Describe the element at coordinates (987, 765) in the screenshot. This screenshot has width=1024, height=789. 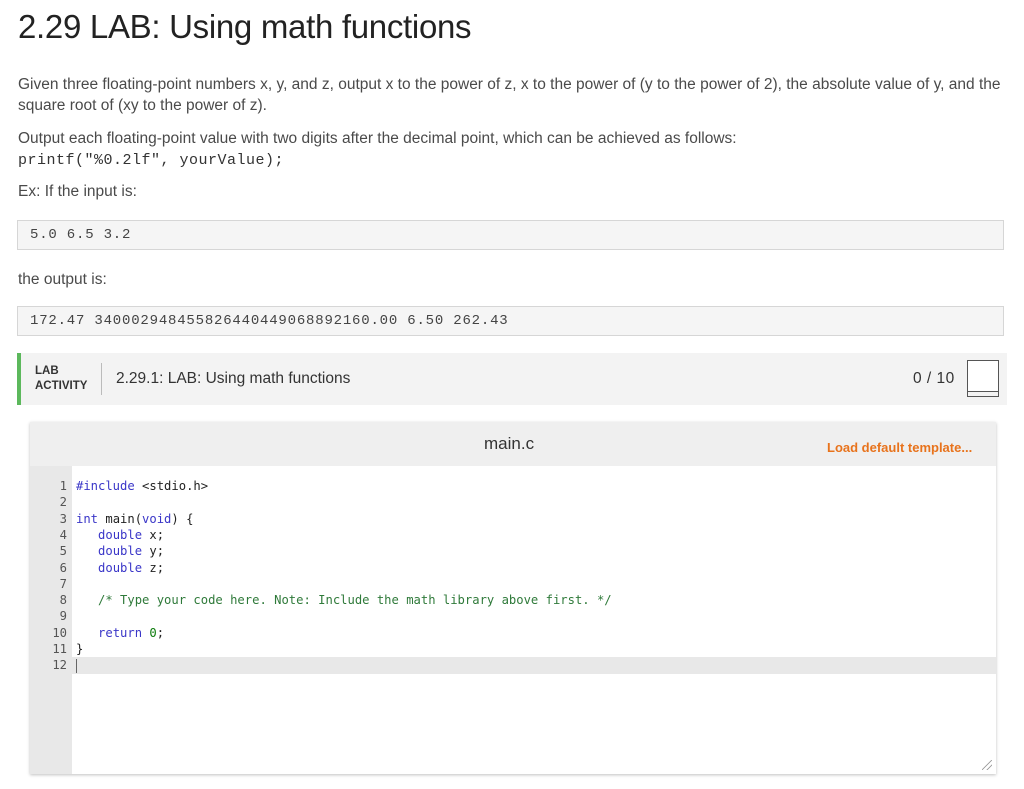
I see `resize-handle-icon` at that location.